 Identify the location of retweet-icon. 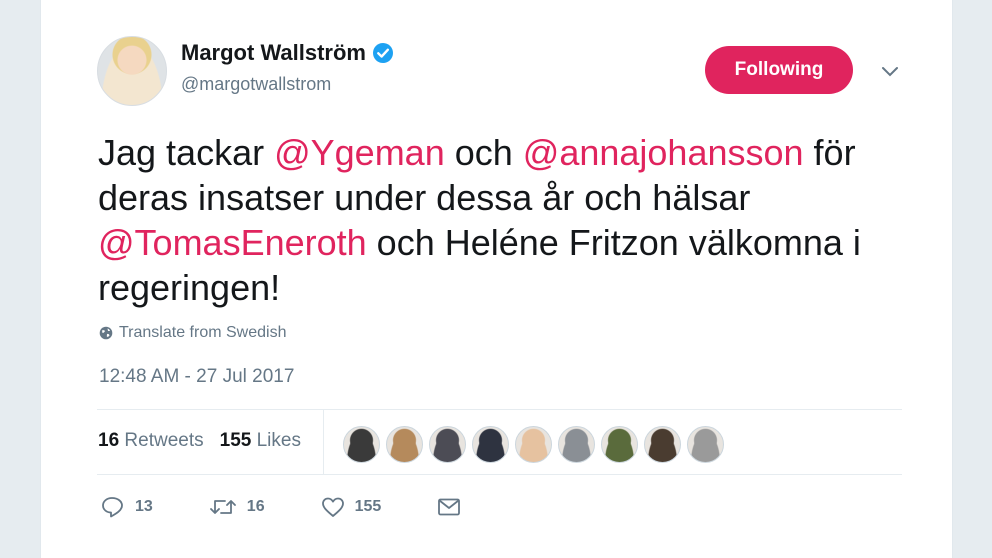
(222, 507).